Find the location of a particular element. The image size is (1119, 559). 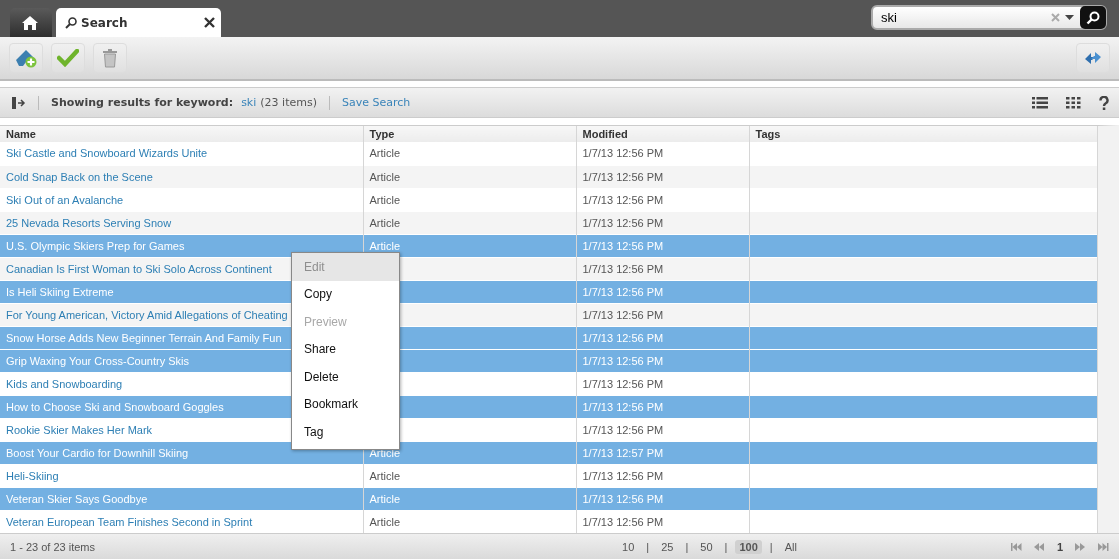

item-link: For Young American, Victory Amid Allegations of Cheating is located at coordinates (147, 314).